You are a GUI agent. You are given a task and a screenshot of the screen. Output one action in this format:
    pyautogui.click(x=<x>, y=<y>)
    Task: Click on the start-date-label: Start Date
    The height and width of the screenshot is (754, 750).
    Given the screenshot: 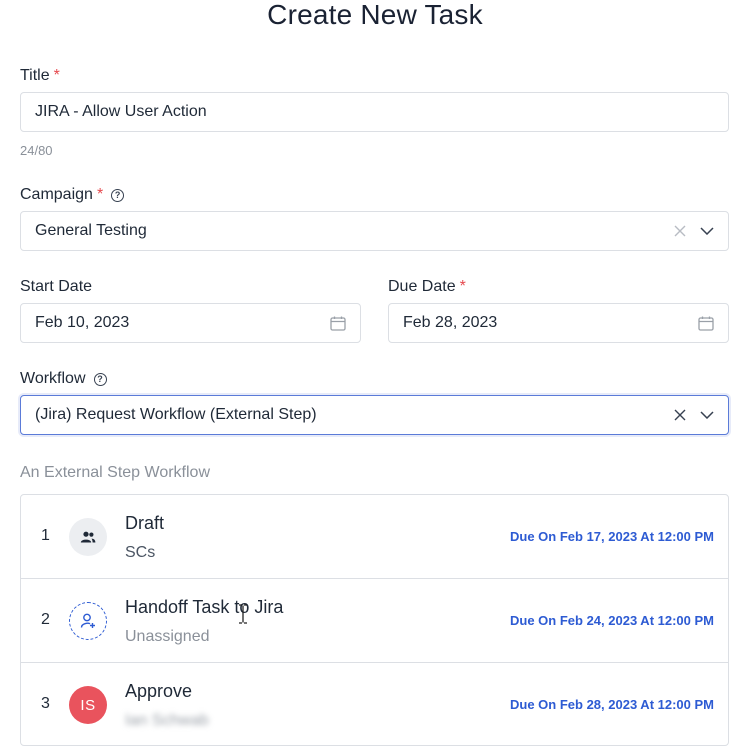 What is the action you would take?
    pyautogui.click(x=56, y=287)
    